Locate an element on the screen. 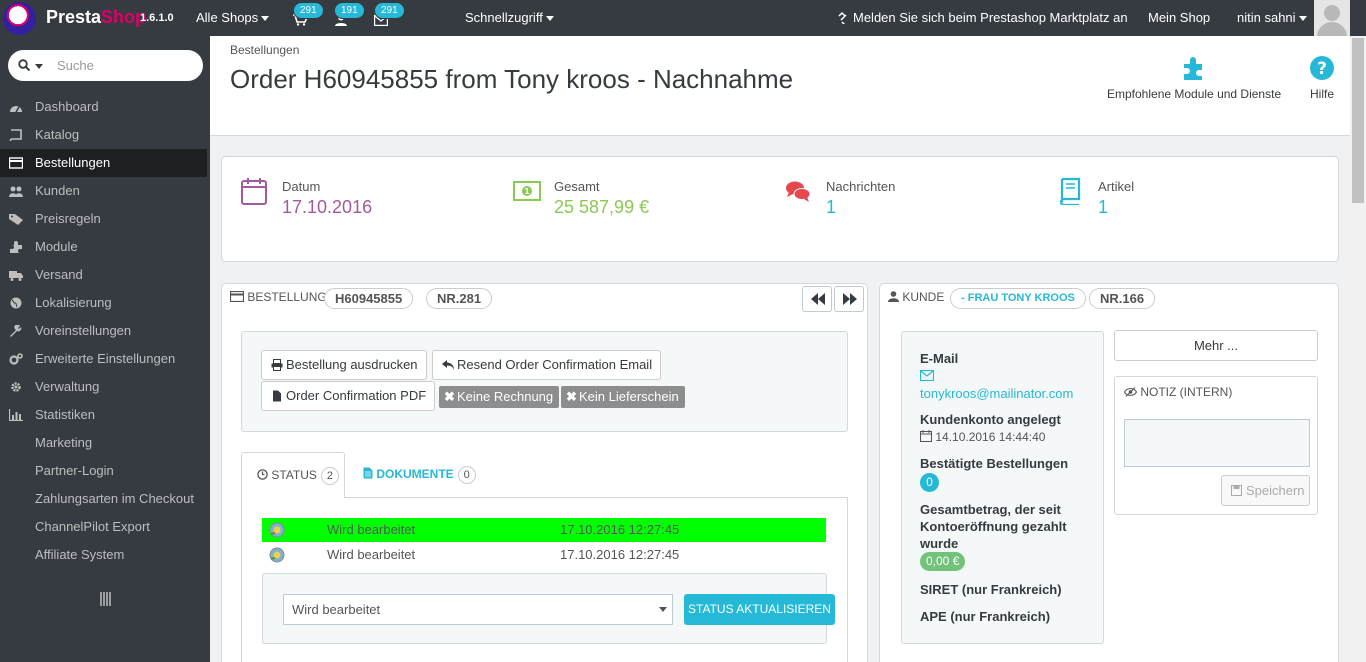 This screenshot has width=1366, height=662. users-icon is located at coordinates (16, 191).